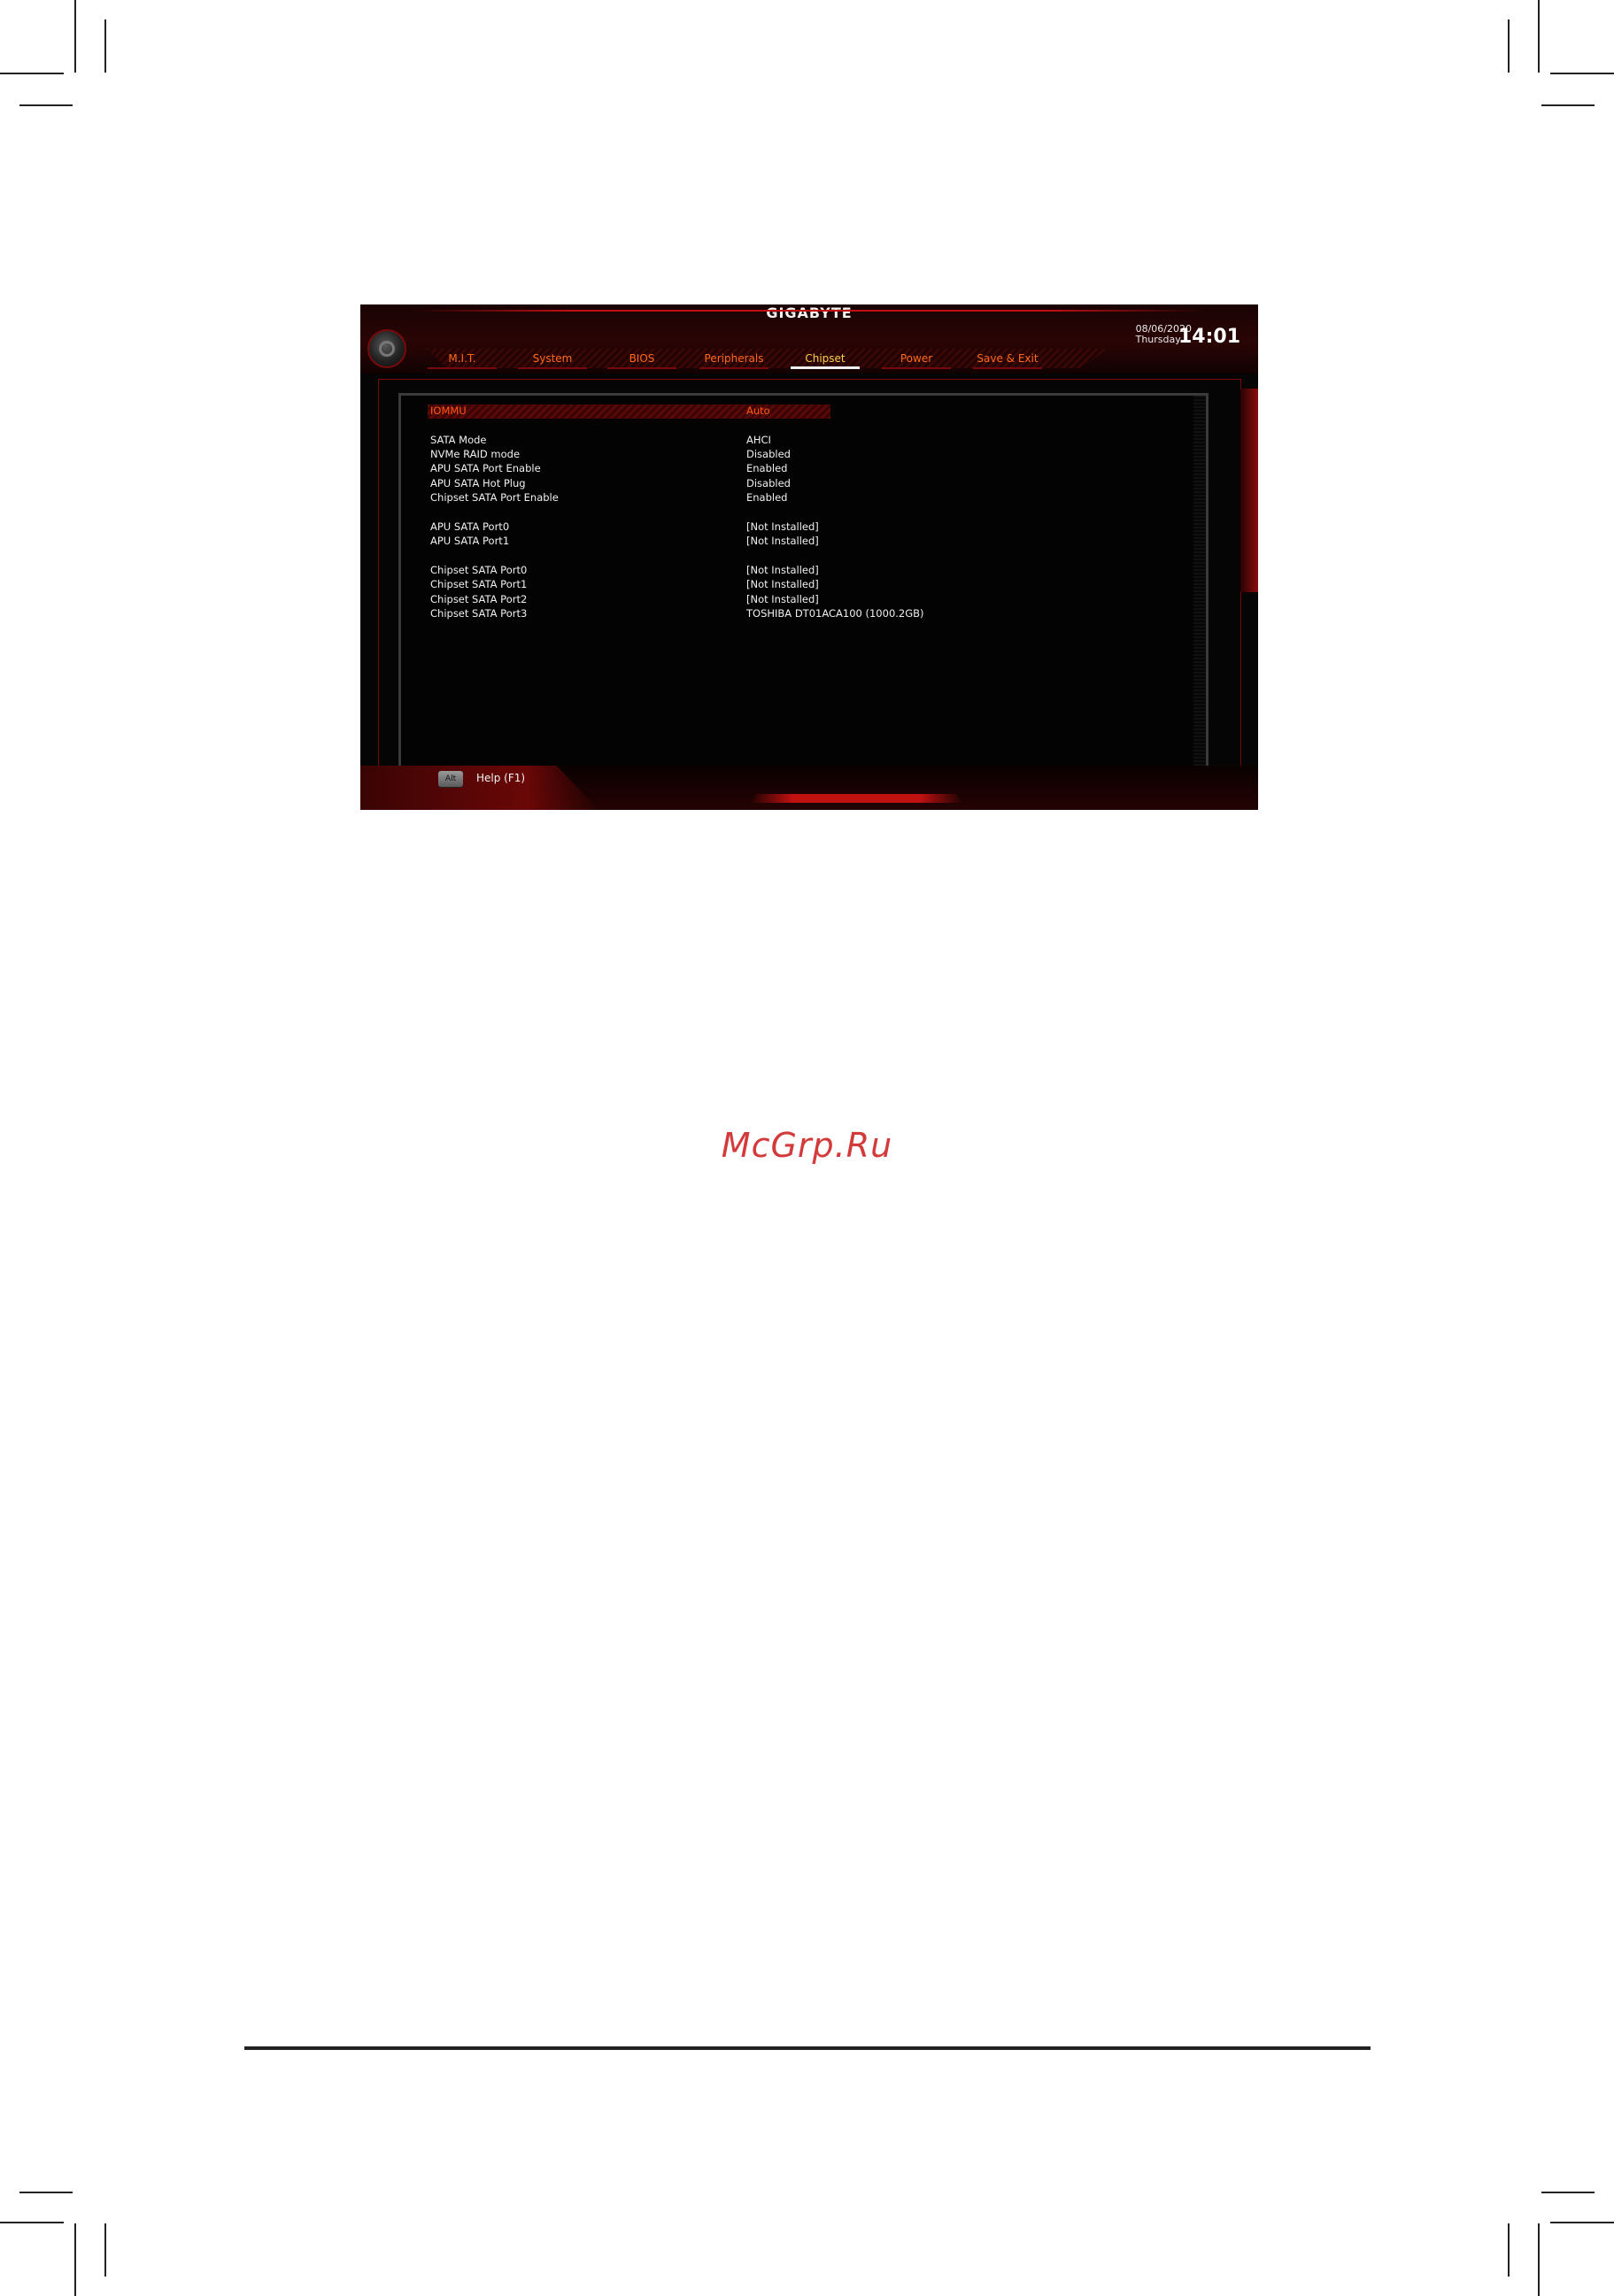  I want to click on watermark-text: McGrp.Ru, so click(807, 1145).